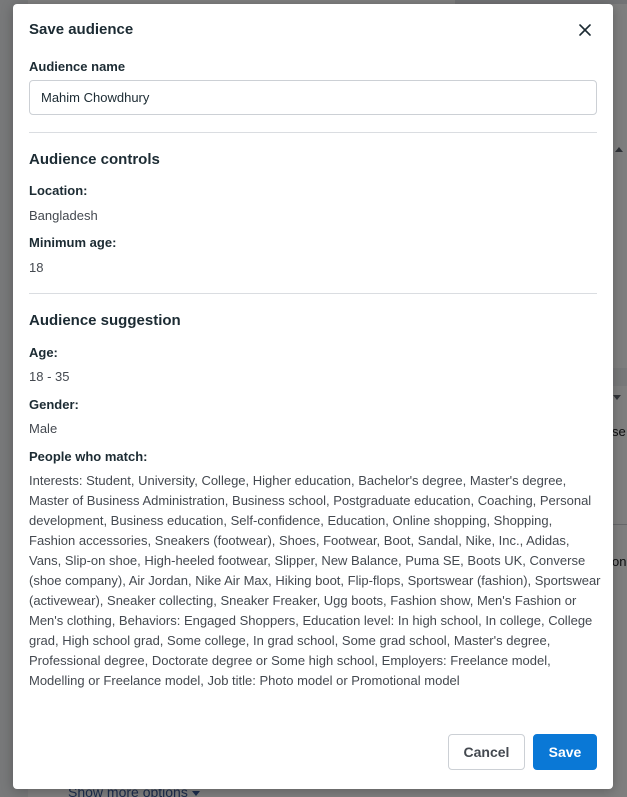 The image size is (627, 797). Describe the element at coordinates (81, 29) in the screenshot. I see `dialog-title: Save audience` at that location.